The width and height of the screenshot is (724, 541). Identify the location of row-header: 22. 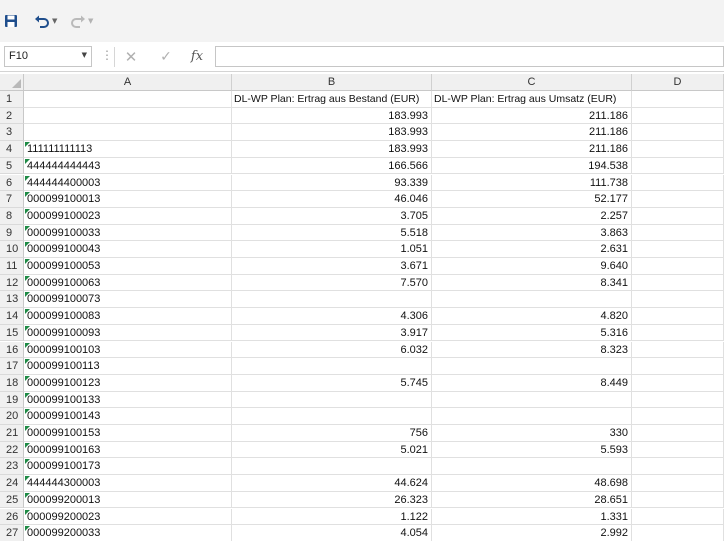
(12, 450).